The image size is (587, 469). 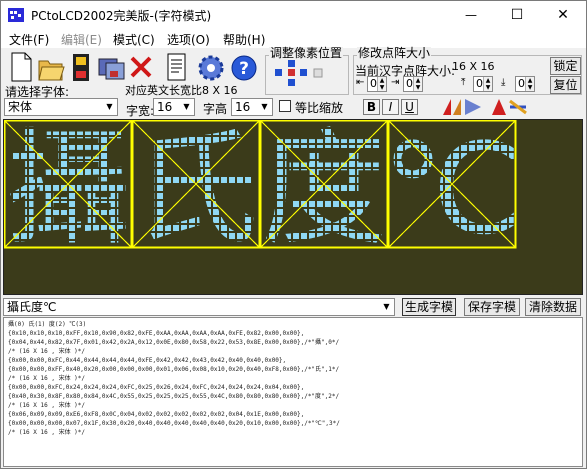 What do you see at coordinates (174, 107) in the screenshot?
I see `font-width-select: 16 ▼` at bounding box center [174, 107].